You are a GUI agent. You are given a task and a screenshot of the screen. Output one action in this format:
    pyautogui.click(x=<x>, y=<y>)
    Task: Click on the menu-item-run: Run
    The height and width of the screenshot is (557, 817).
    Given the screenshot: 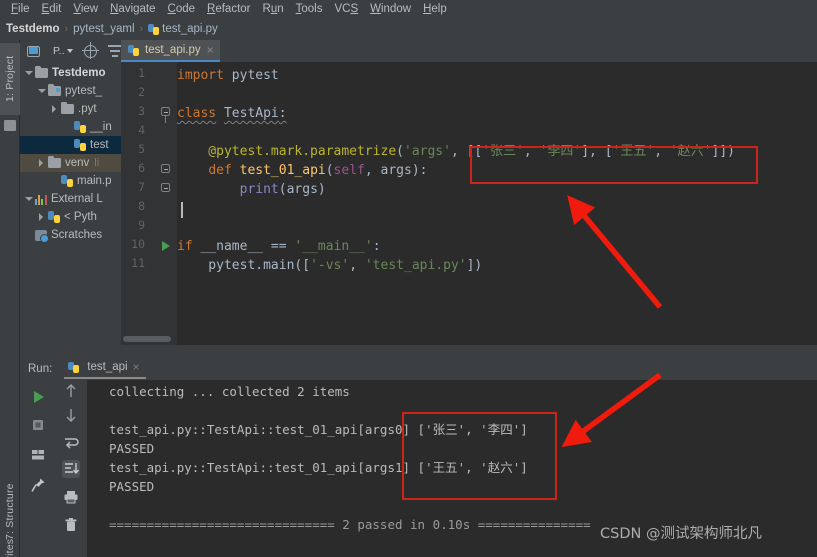 What is the action you would take?
    pyautogui.click(x=273, y=9)
    